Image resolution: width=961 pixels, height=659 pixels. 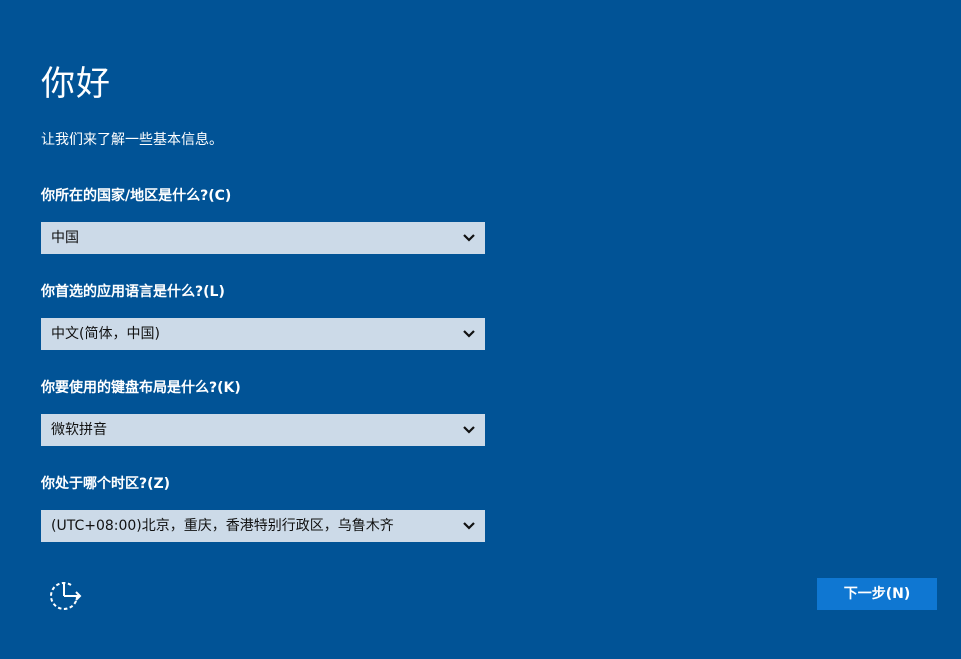 What do you see at coordinates (263, 430) in the screenshot?
I see `keyboard-layout-select: 微软拼音` at bounding box center [263, 430].